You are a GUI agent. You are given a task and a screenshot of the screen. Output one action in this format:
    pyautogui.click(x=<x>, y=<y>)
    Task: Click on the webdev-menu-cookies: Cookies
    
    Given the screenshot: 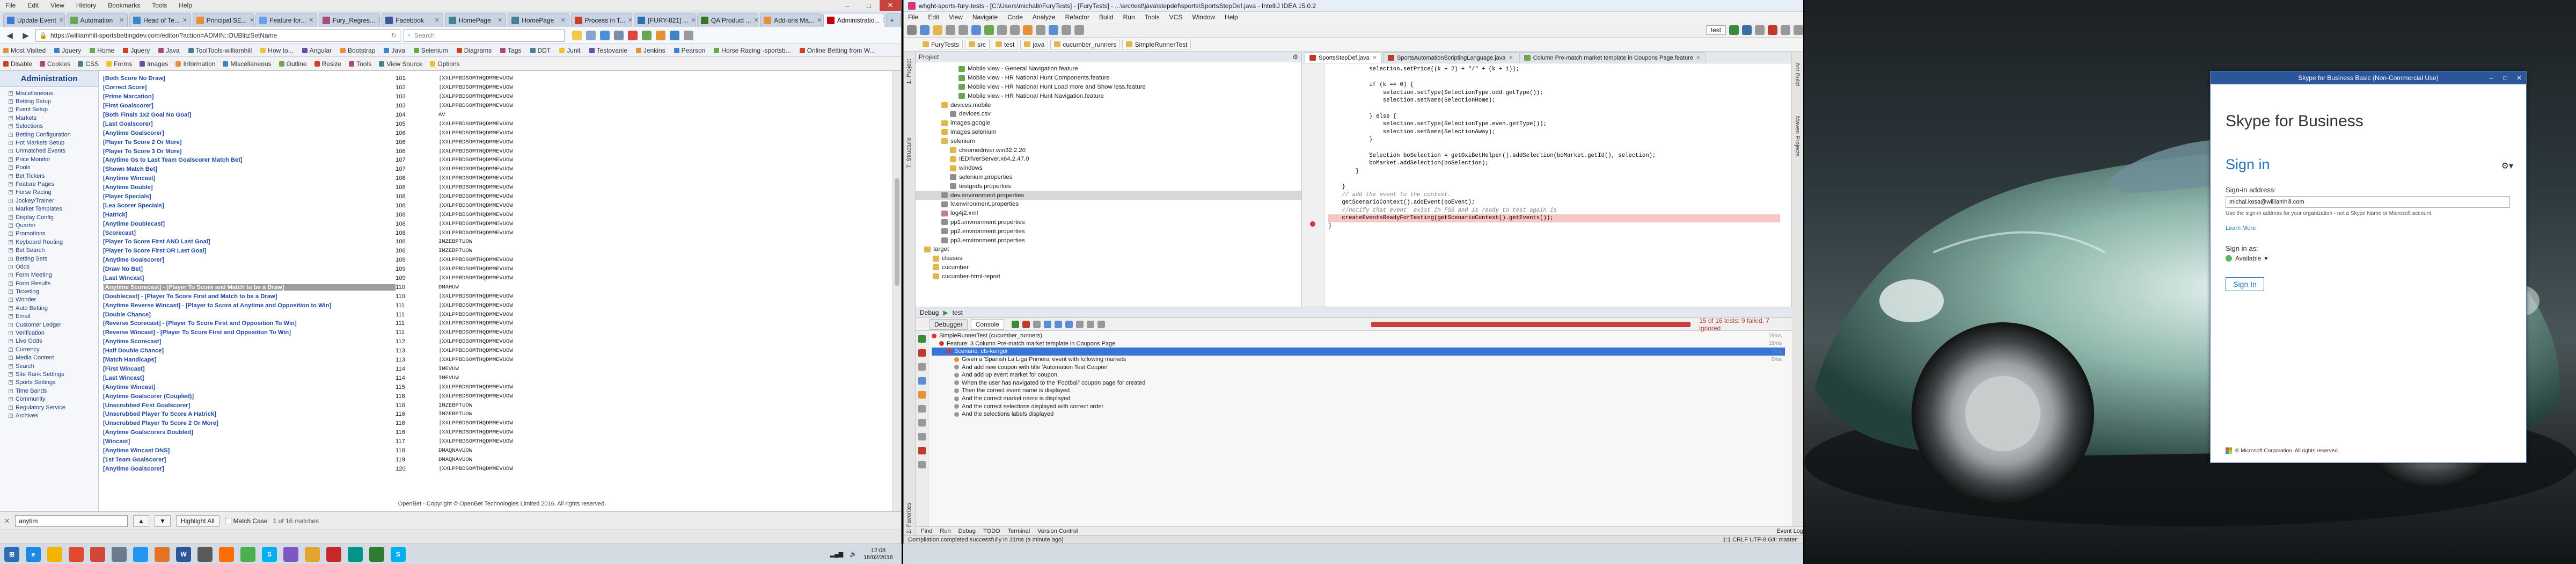 What is the action you would take?
    pyautogui.click(x=55, y=64)
    